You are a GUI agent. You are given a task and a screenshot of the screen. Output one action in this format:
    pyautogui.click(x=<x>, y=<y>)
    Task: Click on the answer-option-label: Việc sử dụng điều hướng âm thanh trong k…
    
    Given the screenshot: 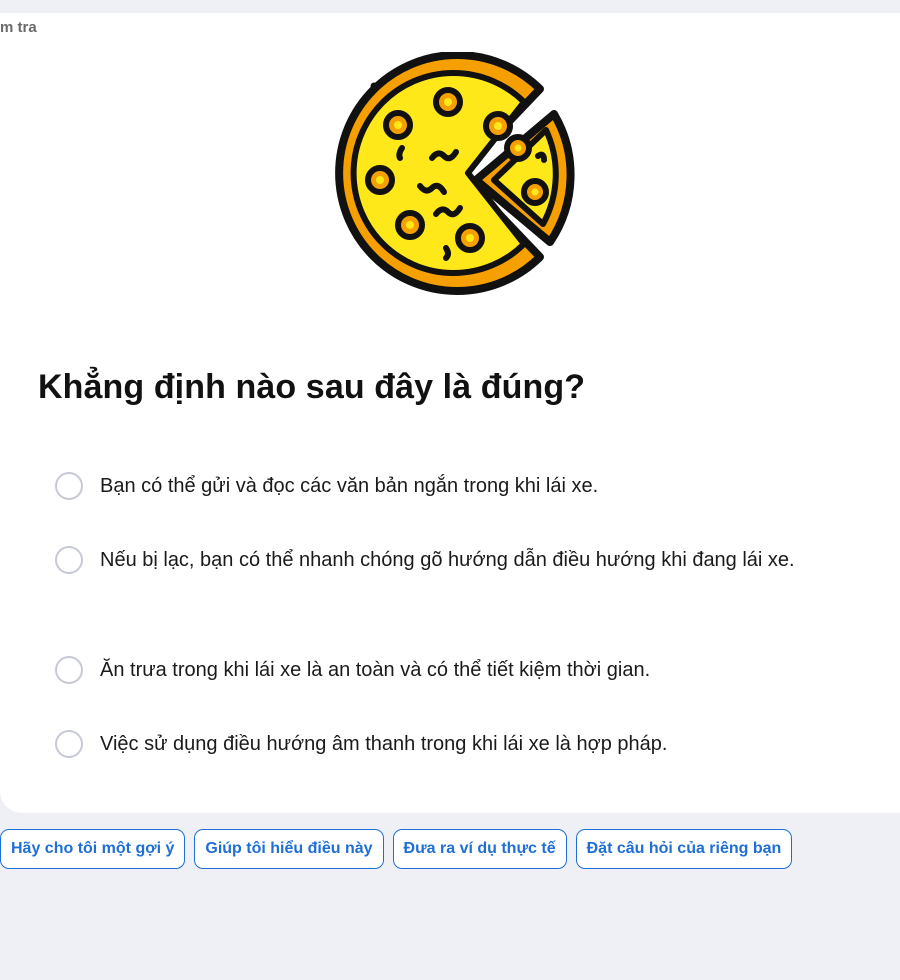 What is the action you would take?
    pyautogui.click(x=384, y=744)
    